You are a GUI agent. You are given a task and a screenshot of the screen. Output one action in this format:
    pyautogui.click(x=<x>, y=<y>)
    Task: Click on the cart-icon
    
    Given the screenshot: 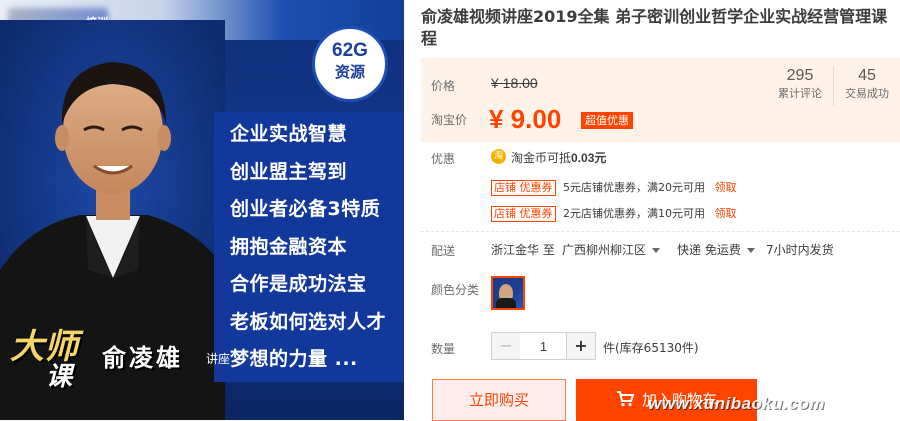 What is the action you would take?
    pyautogui.click(x=625, y=399)
    